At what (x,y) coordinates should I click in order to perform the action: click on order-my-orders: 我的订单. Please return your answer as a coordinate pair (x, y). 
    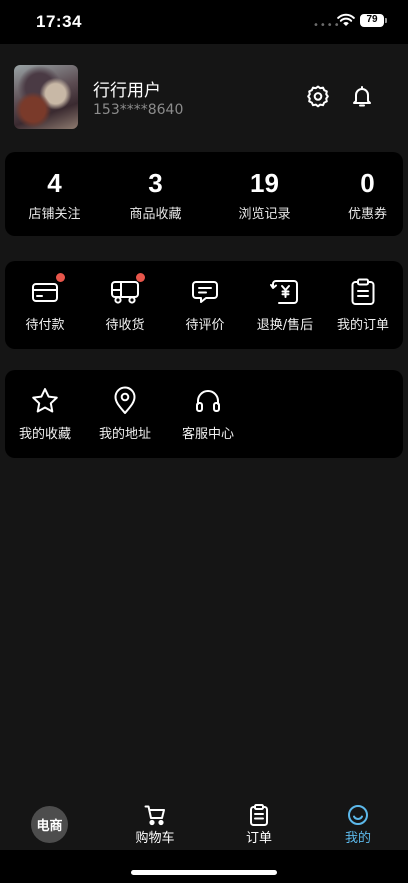
    Looking at the image, I should click on (363, 297).